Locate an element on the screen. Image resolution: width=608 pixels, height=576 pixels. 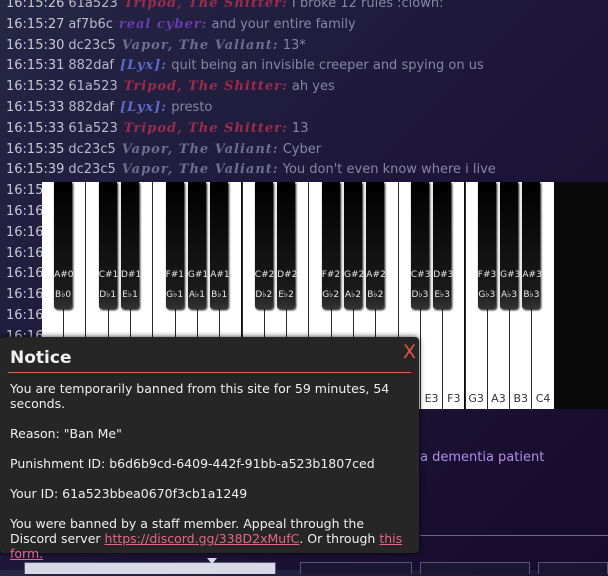
piano-black-key: G#1 A♭1 is located at coordinates (198, 245).